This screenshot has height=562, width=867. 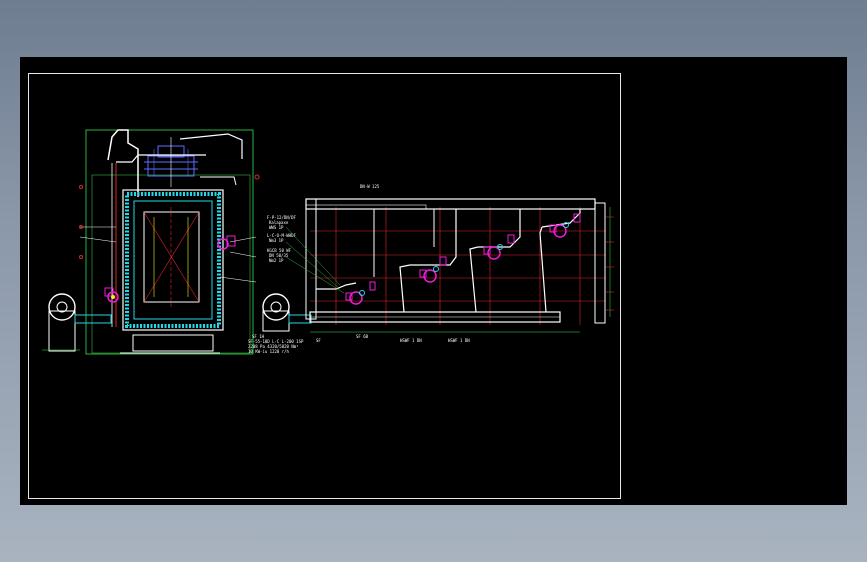 I want to click on furnace-assembly, so click(x=169, y=242).